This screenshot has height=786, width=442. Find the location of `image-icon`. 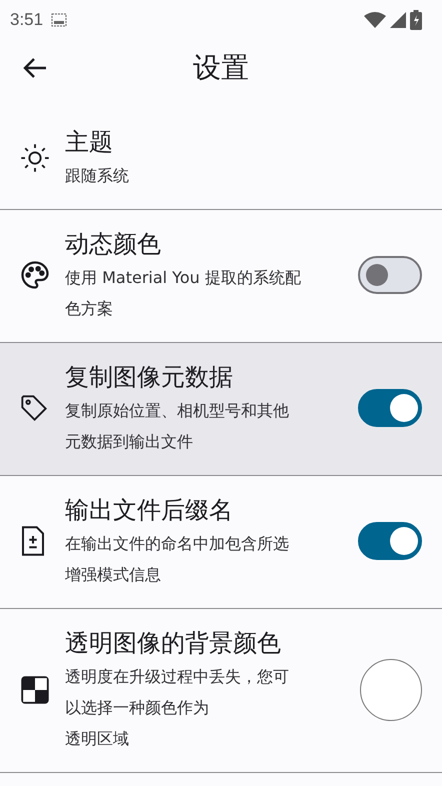

image-icon is located at coordinates (59, 20).